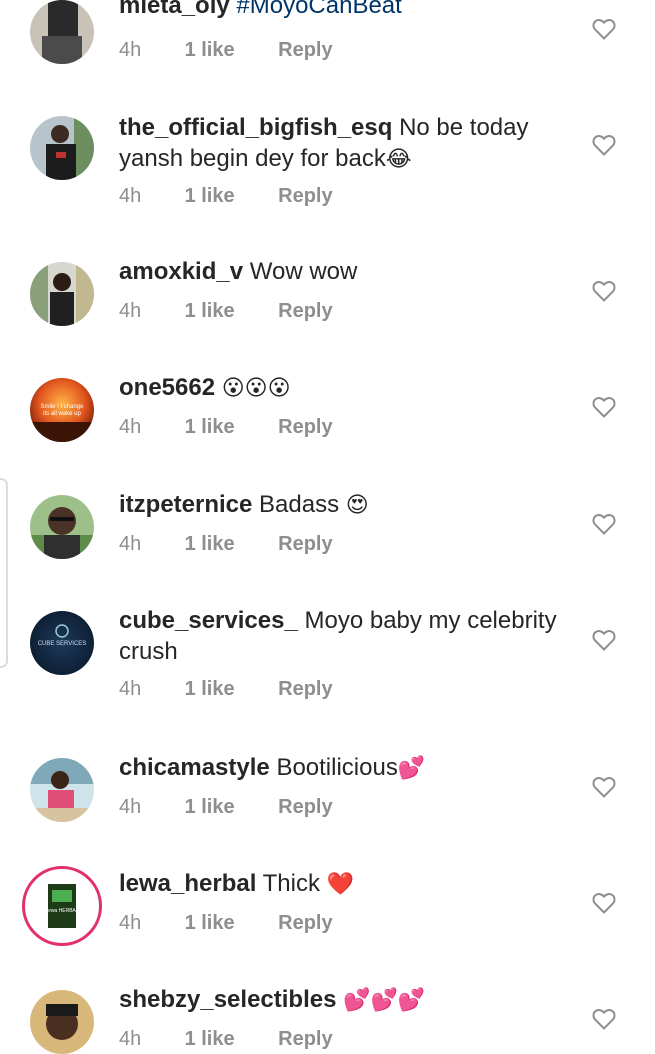 The width and height of the screenshot is (655, 1054). What do you see at coordinates (4, 573) in the screenshot?
I see `scroll-edge-indicator` at bounding box center [4, 573].